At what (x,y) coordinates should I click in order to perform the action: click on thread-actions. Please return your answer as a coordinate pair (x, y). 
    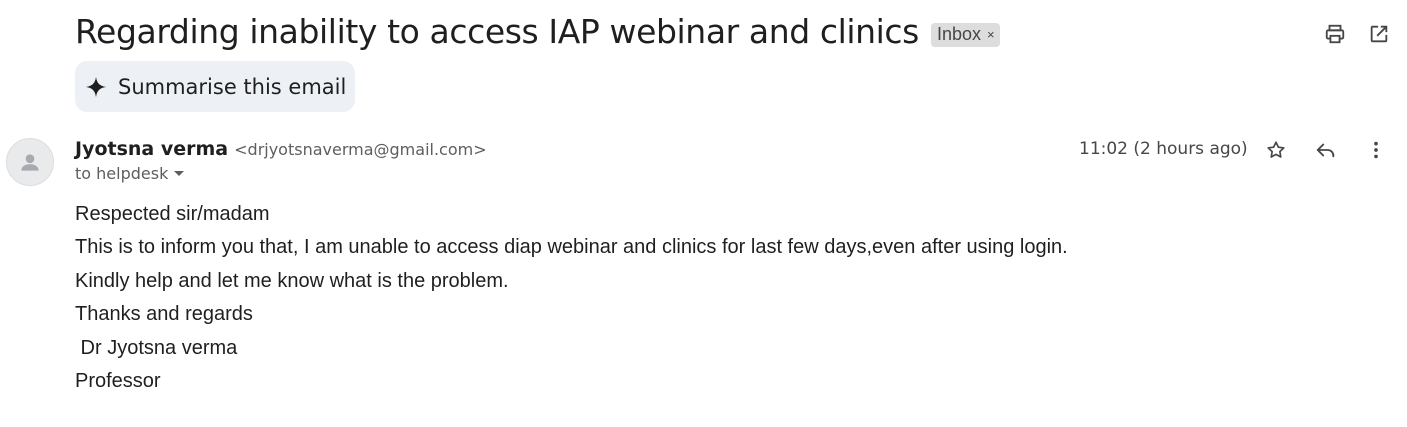
    Looking at the image, I should click on (1357, 34).